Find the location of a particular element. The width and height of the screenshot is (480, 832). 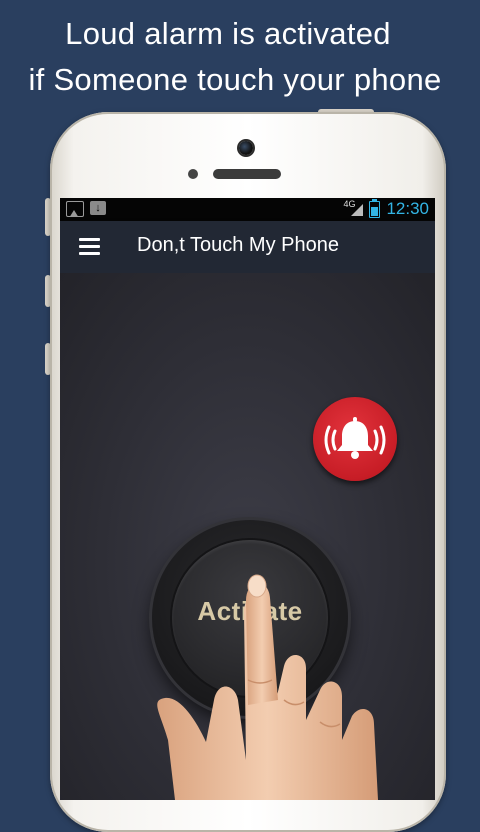

hand-illustration is located at coordinates (267, 687).